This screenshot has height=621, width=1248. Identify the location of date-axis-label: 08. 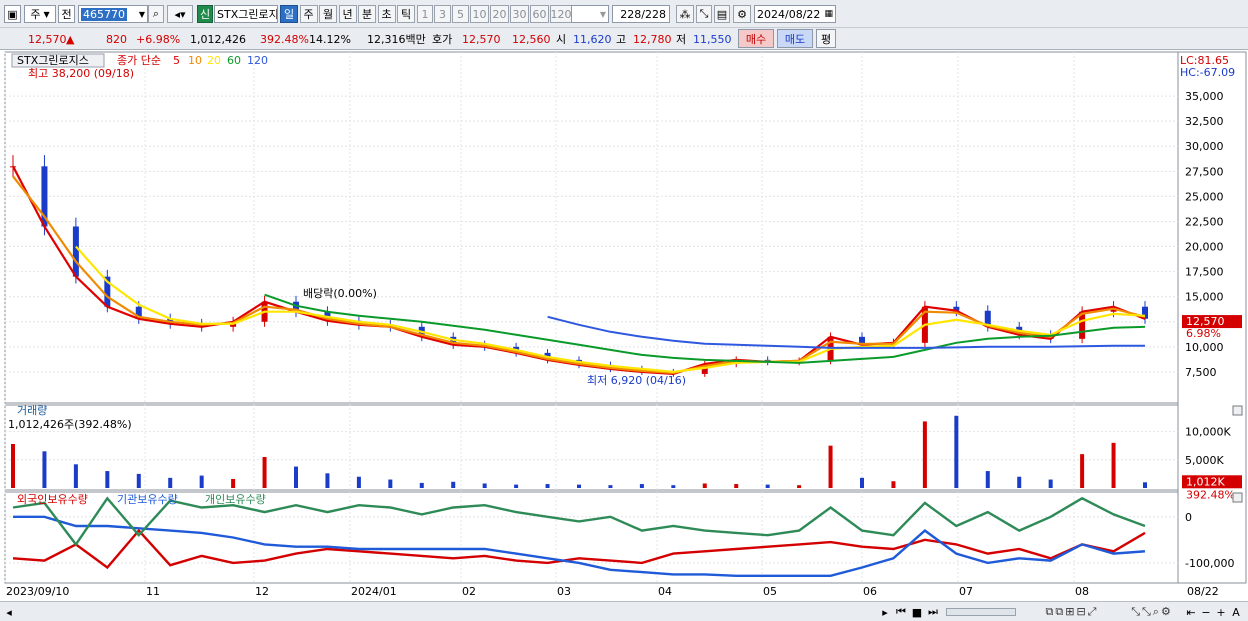
(1082, 591).